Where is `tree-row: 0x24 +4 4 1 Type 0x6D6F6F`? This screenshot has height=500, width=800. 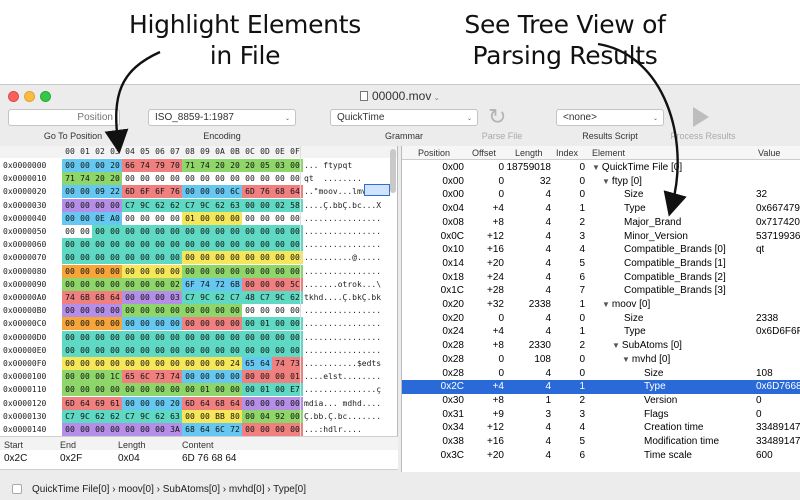 tree-row: 0x24 +4 4 1 Type 0x6D6F6F is located at coordinates (601, 332).